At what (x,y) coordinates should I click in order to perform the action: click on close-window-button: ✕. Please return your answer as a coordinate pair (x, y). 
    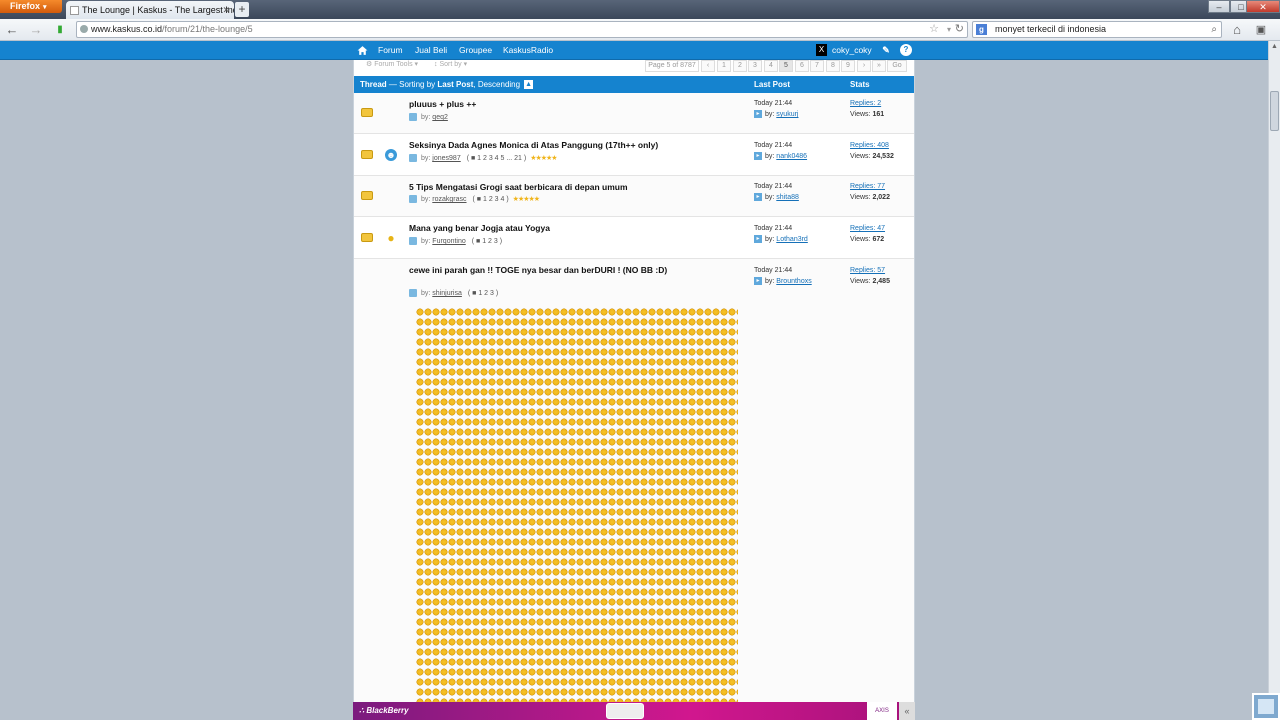
    Looking at the image, I should click on (1263, 6).